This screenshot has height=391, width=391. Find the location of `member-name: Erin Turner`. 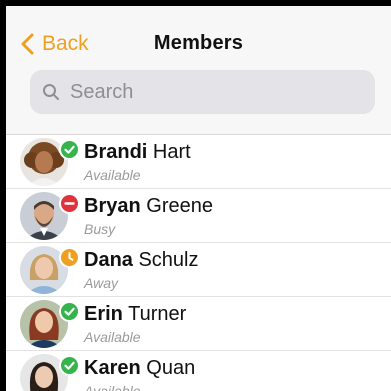

member-name: Erin Turner is located at coordinates (135, 314).